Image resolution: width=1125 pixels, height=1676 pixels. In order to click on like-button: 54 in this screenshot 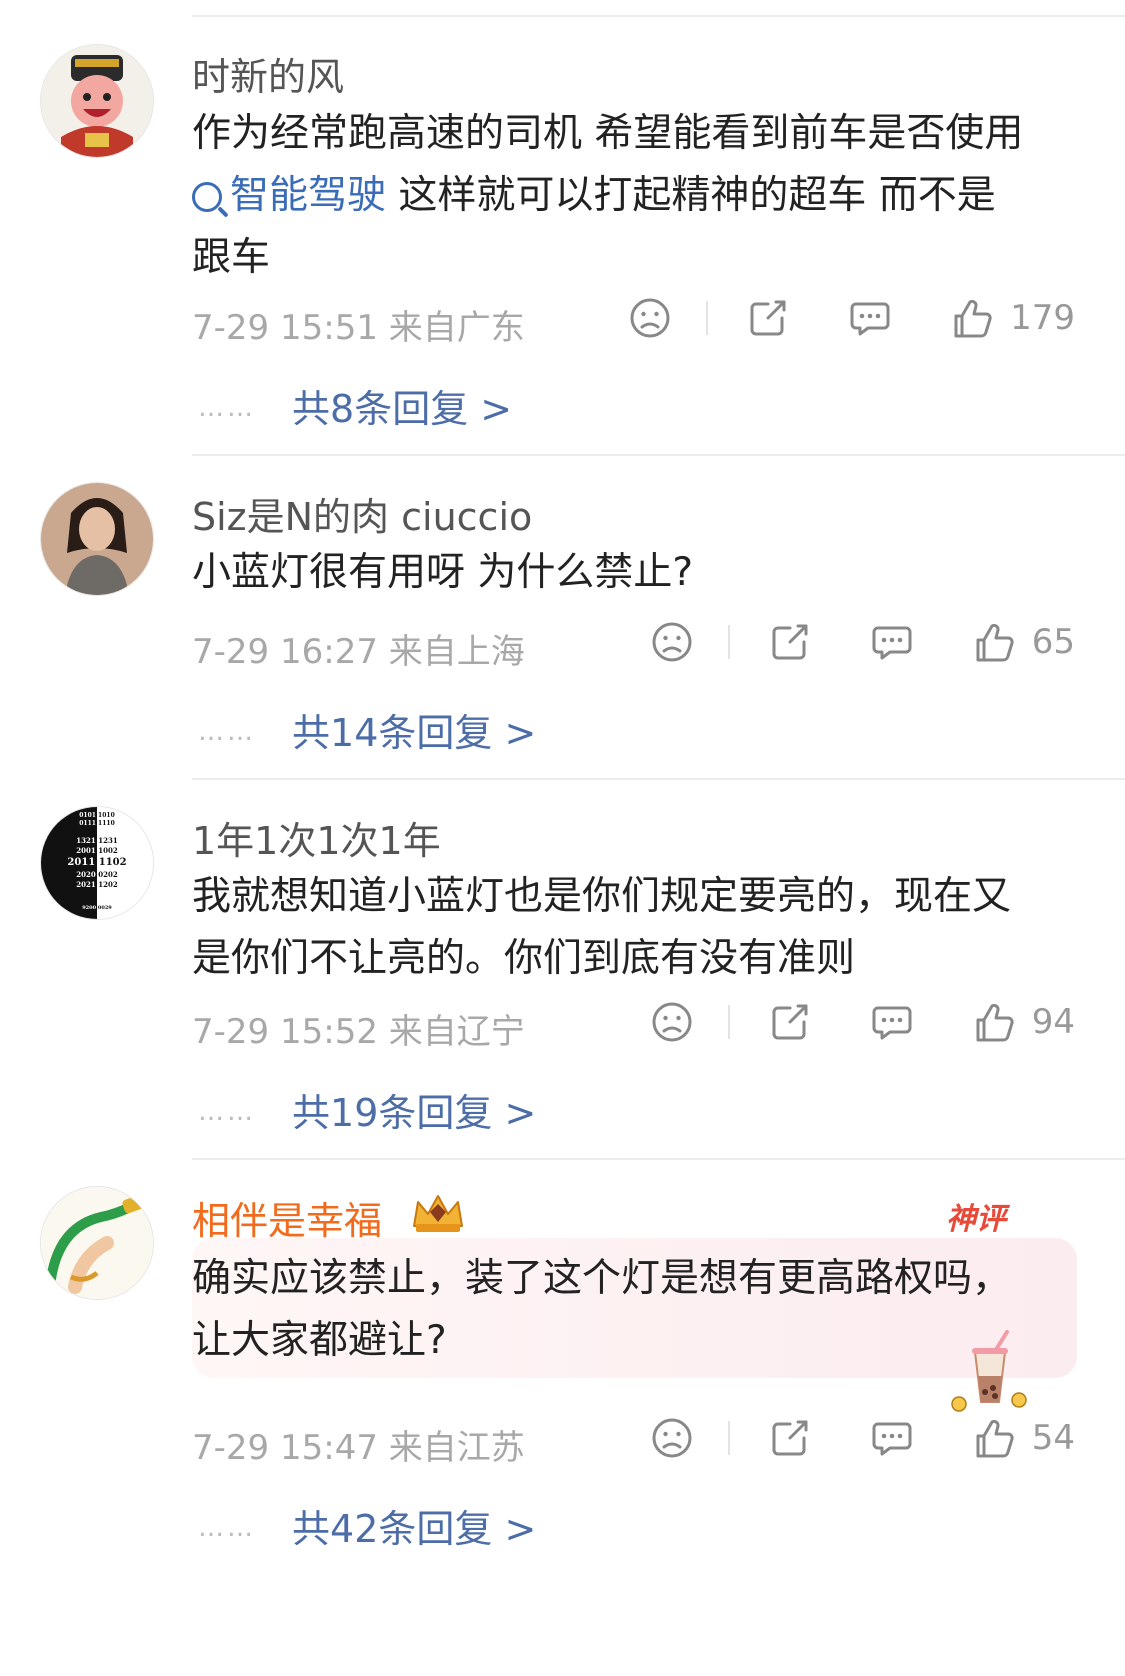, I will do `click(1023, 1438)`.